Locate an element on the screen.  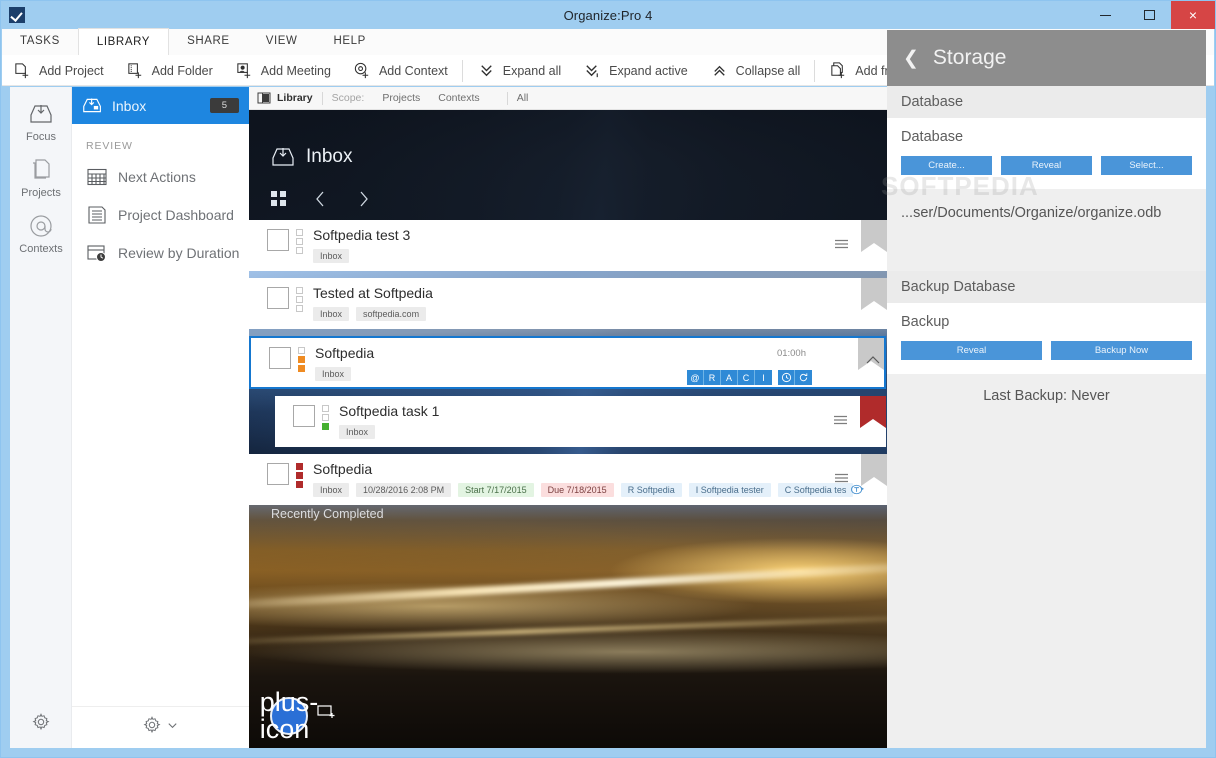
expand-active-button: Expand active is located at coordinates (635, 70).